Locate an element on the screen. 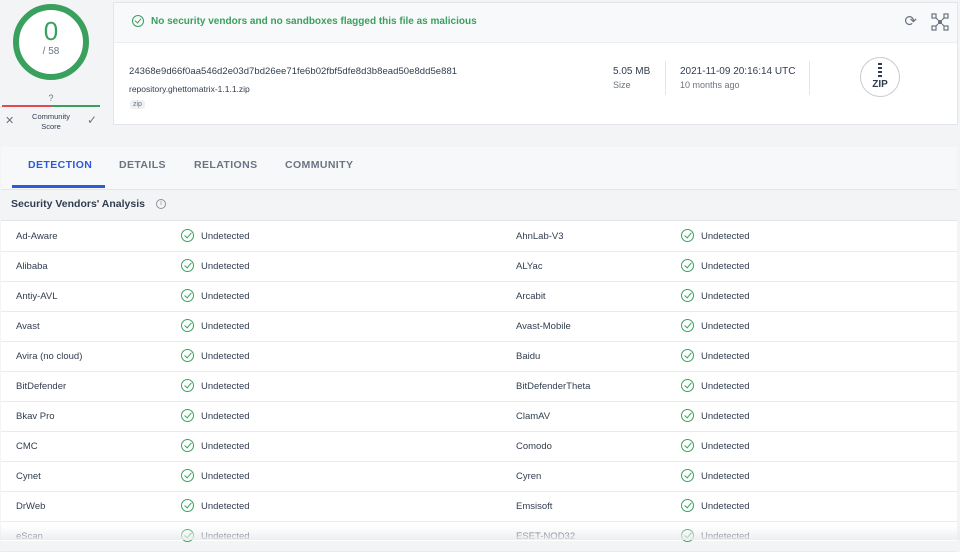 The width and height of the screenshot is (960, 552). detection-total: / 58 is located at coordinates (51, 51).